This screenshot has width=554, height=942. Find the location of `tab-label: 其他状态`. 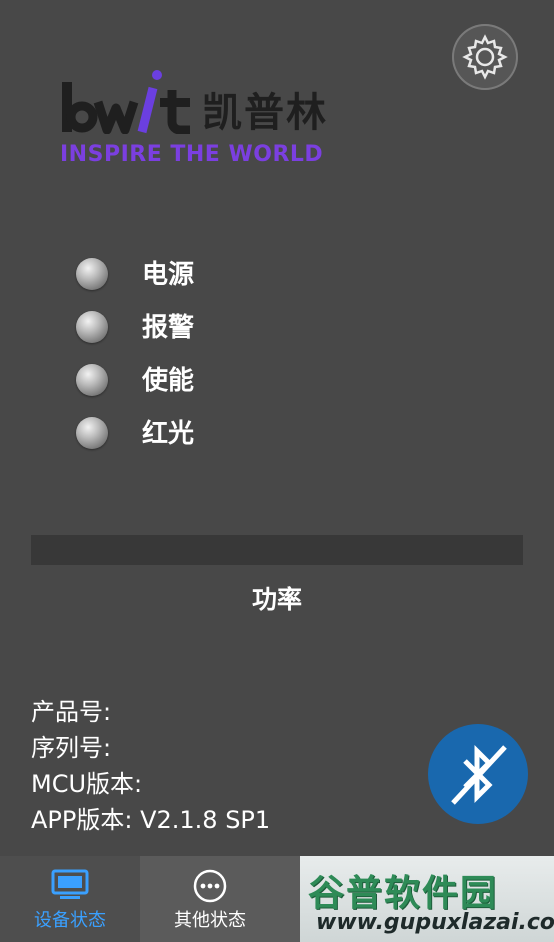

tab-label: 其他状态 is located at coordinates (210, 920).